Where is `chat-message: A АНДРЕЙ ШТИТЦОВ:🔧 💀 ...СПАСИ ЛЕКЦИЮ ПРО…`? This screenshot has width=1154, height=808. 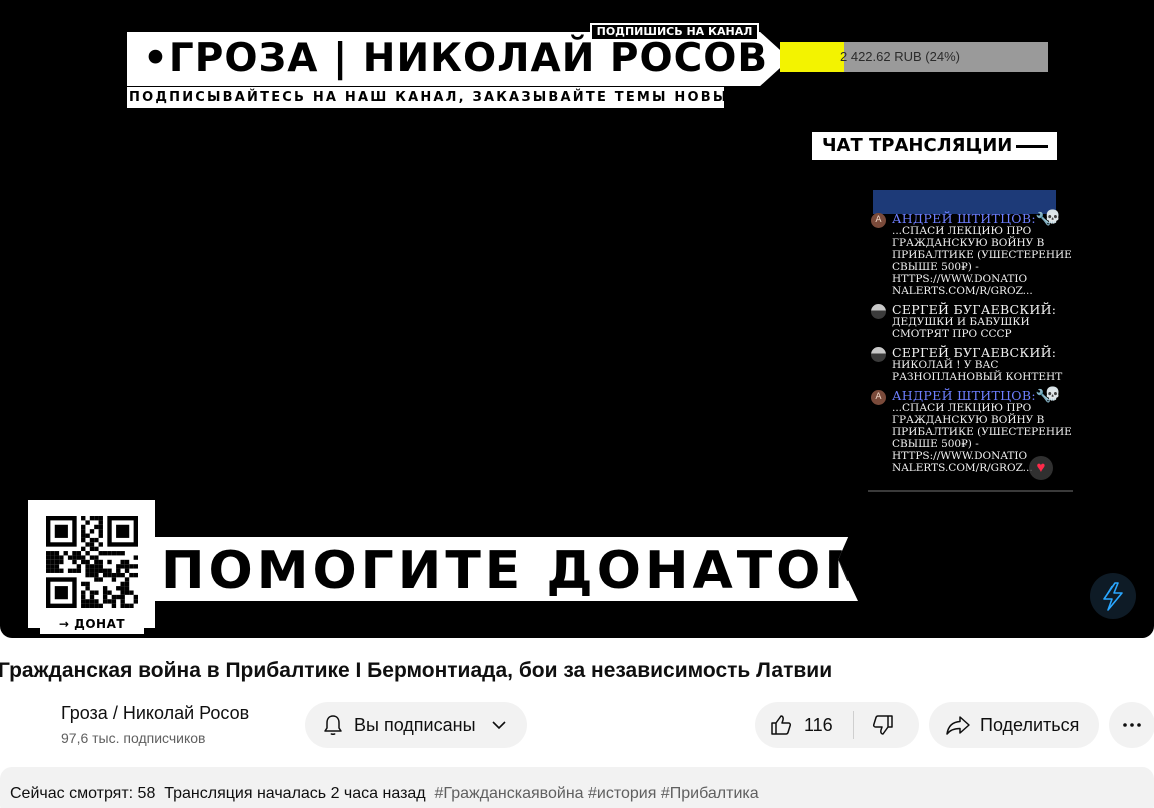
chat-message: A АНДРЕЙ ШТИТЦОВ:🔧 💀 ...СПАСИ ЛЕКЦИЮ ПРО… is located at coordinates (970, 253).